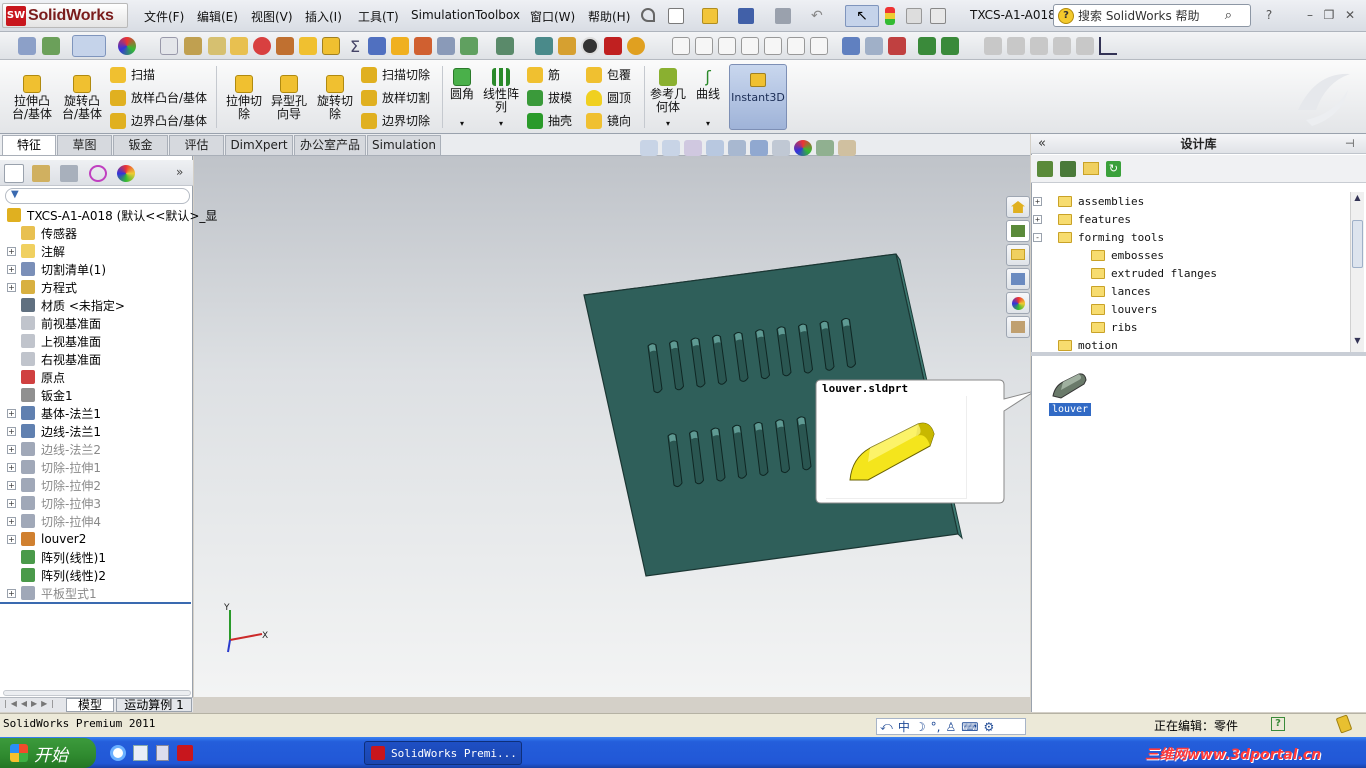 This screenshot has width=1366, height=768. What do you see at coordinates (1228, 15) in the screenshot?
I see `search-icon: ⌕` at bounding box center [1228, 15].